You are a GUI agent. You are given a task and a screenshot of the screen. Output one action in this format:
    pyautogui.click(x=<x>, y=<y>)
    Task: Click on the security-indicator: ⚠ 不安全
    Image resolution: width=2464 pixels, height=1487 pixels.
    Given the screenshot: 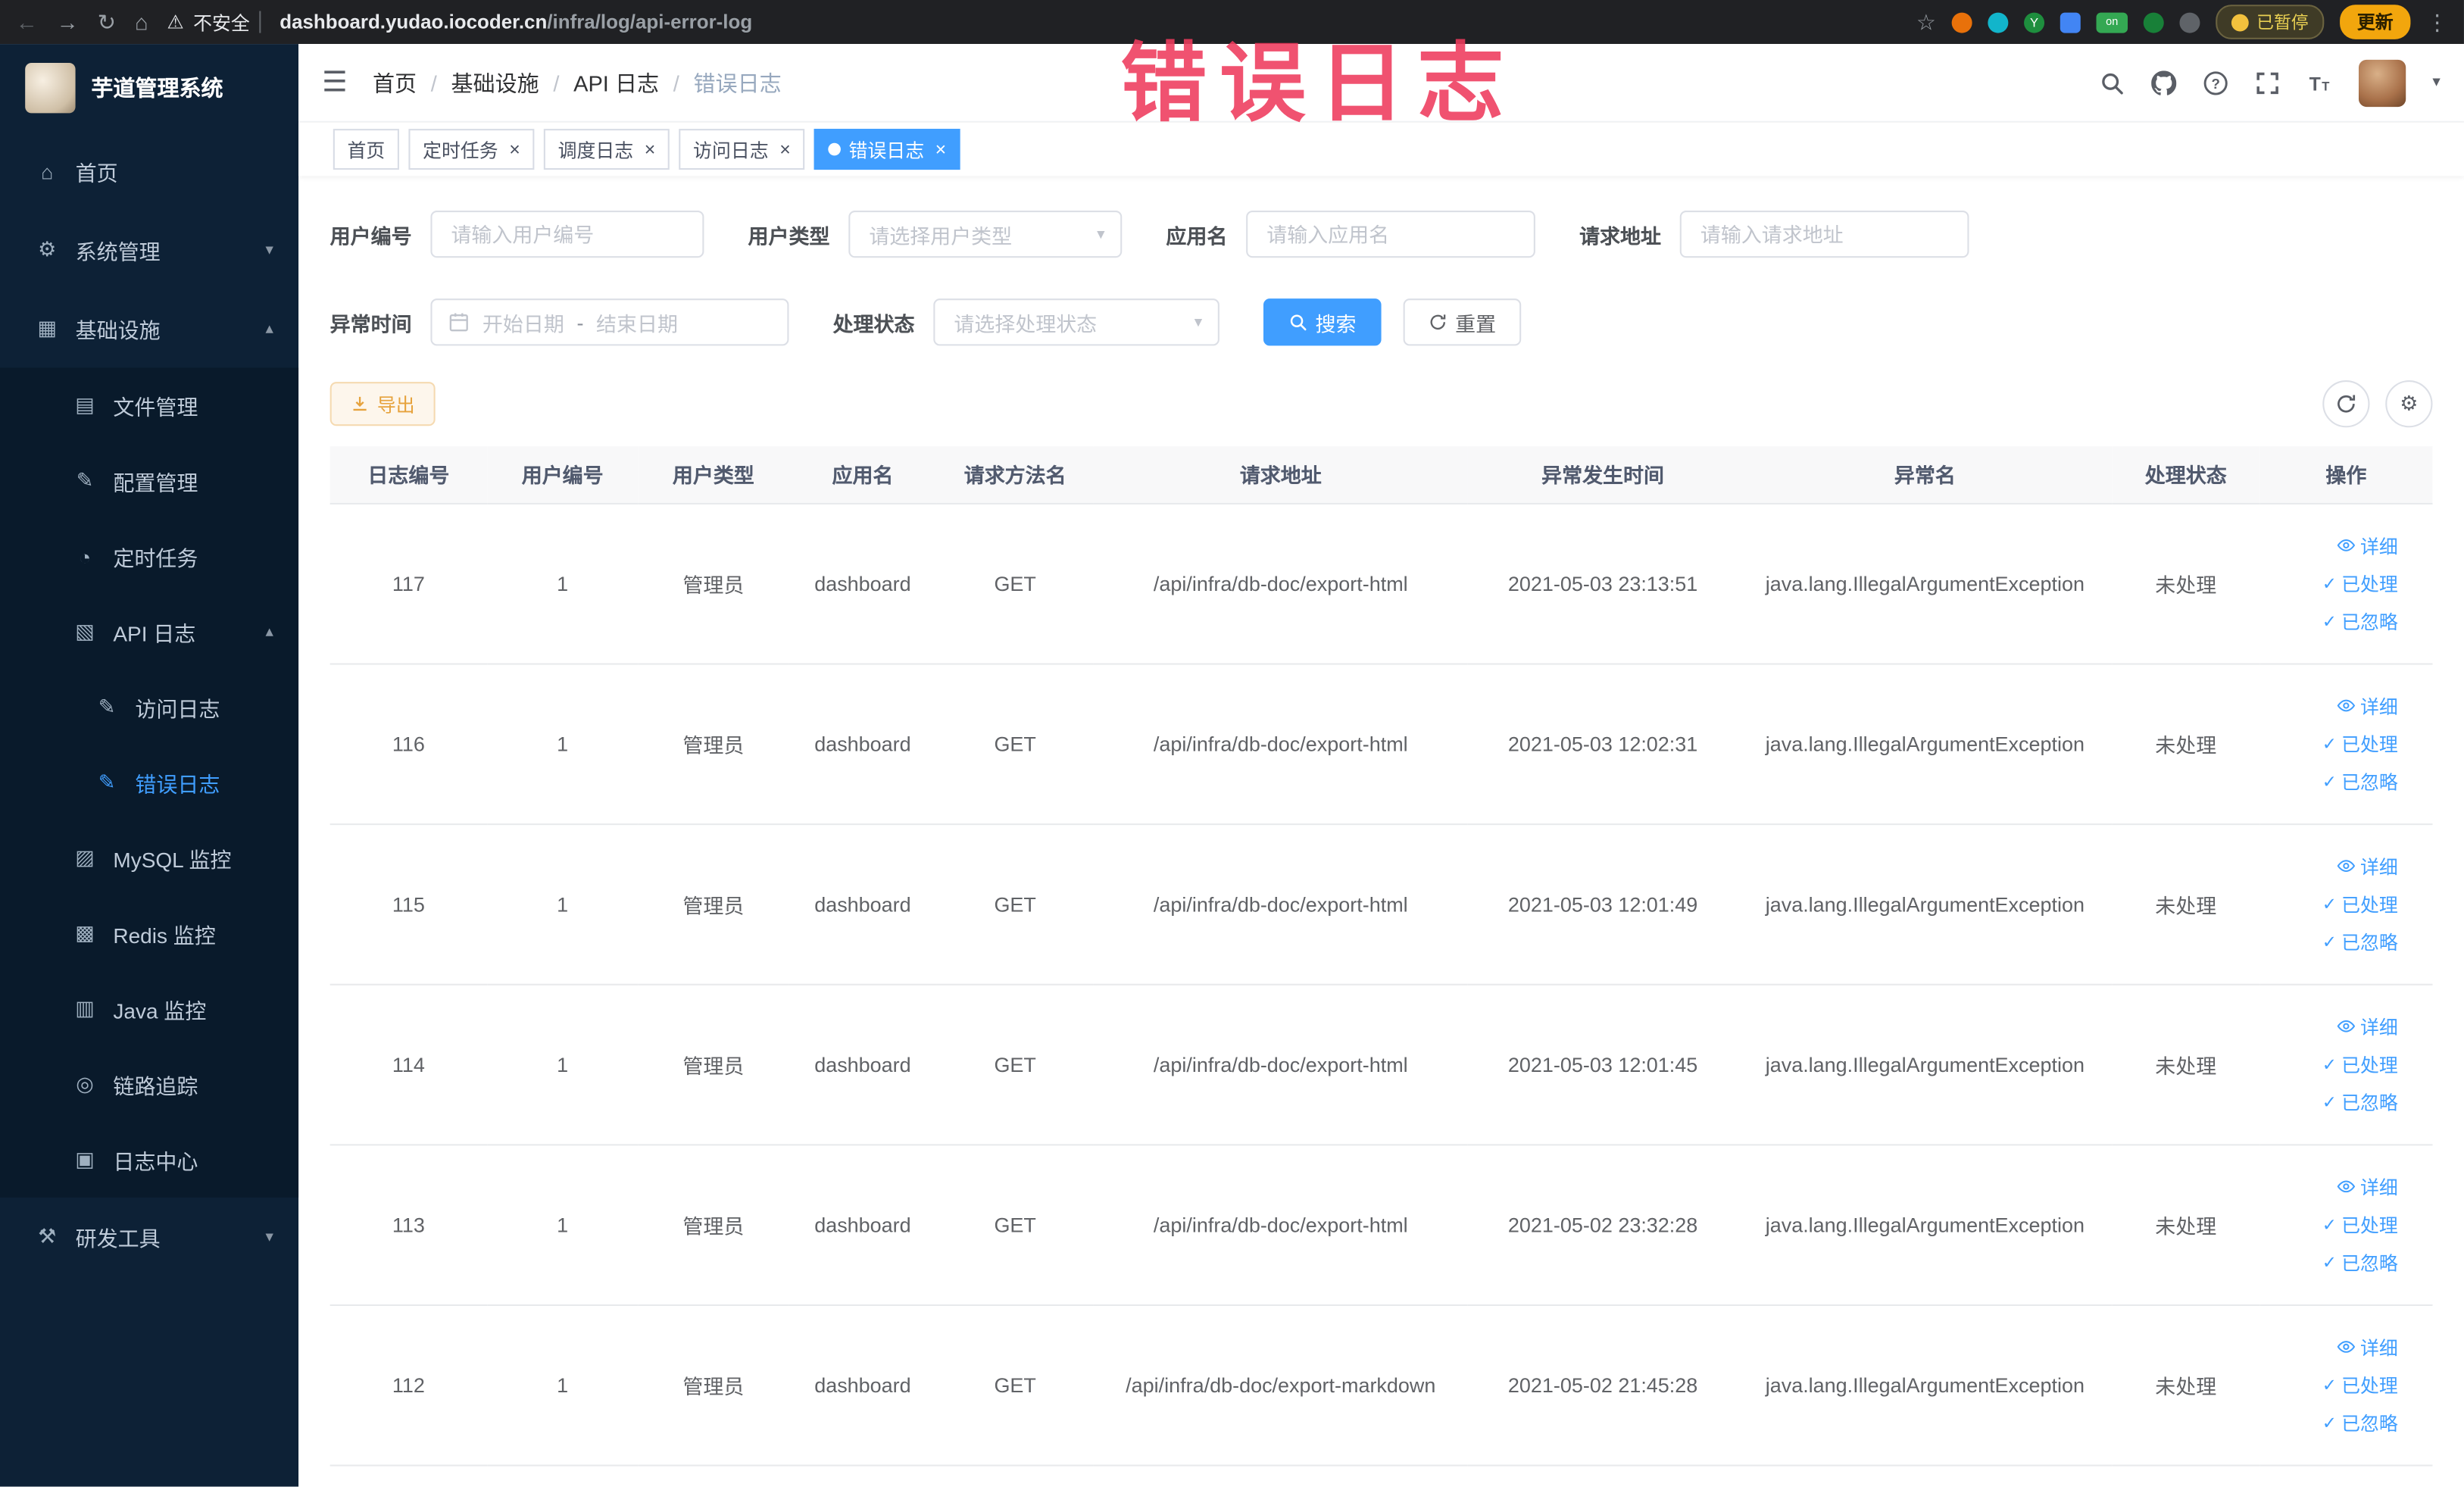 What is the action you would take?
    pyautogui.click(x=214, y=21)
    